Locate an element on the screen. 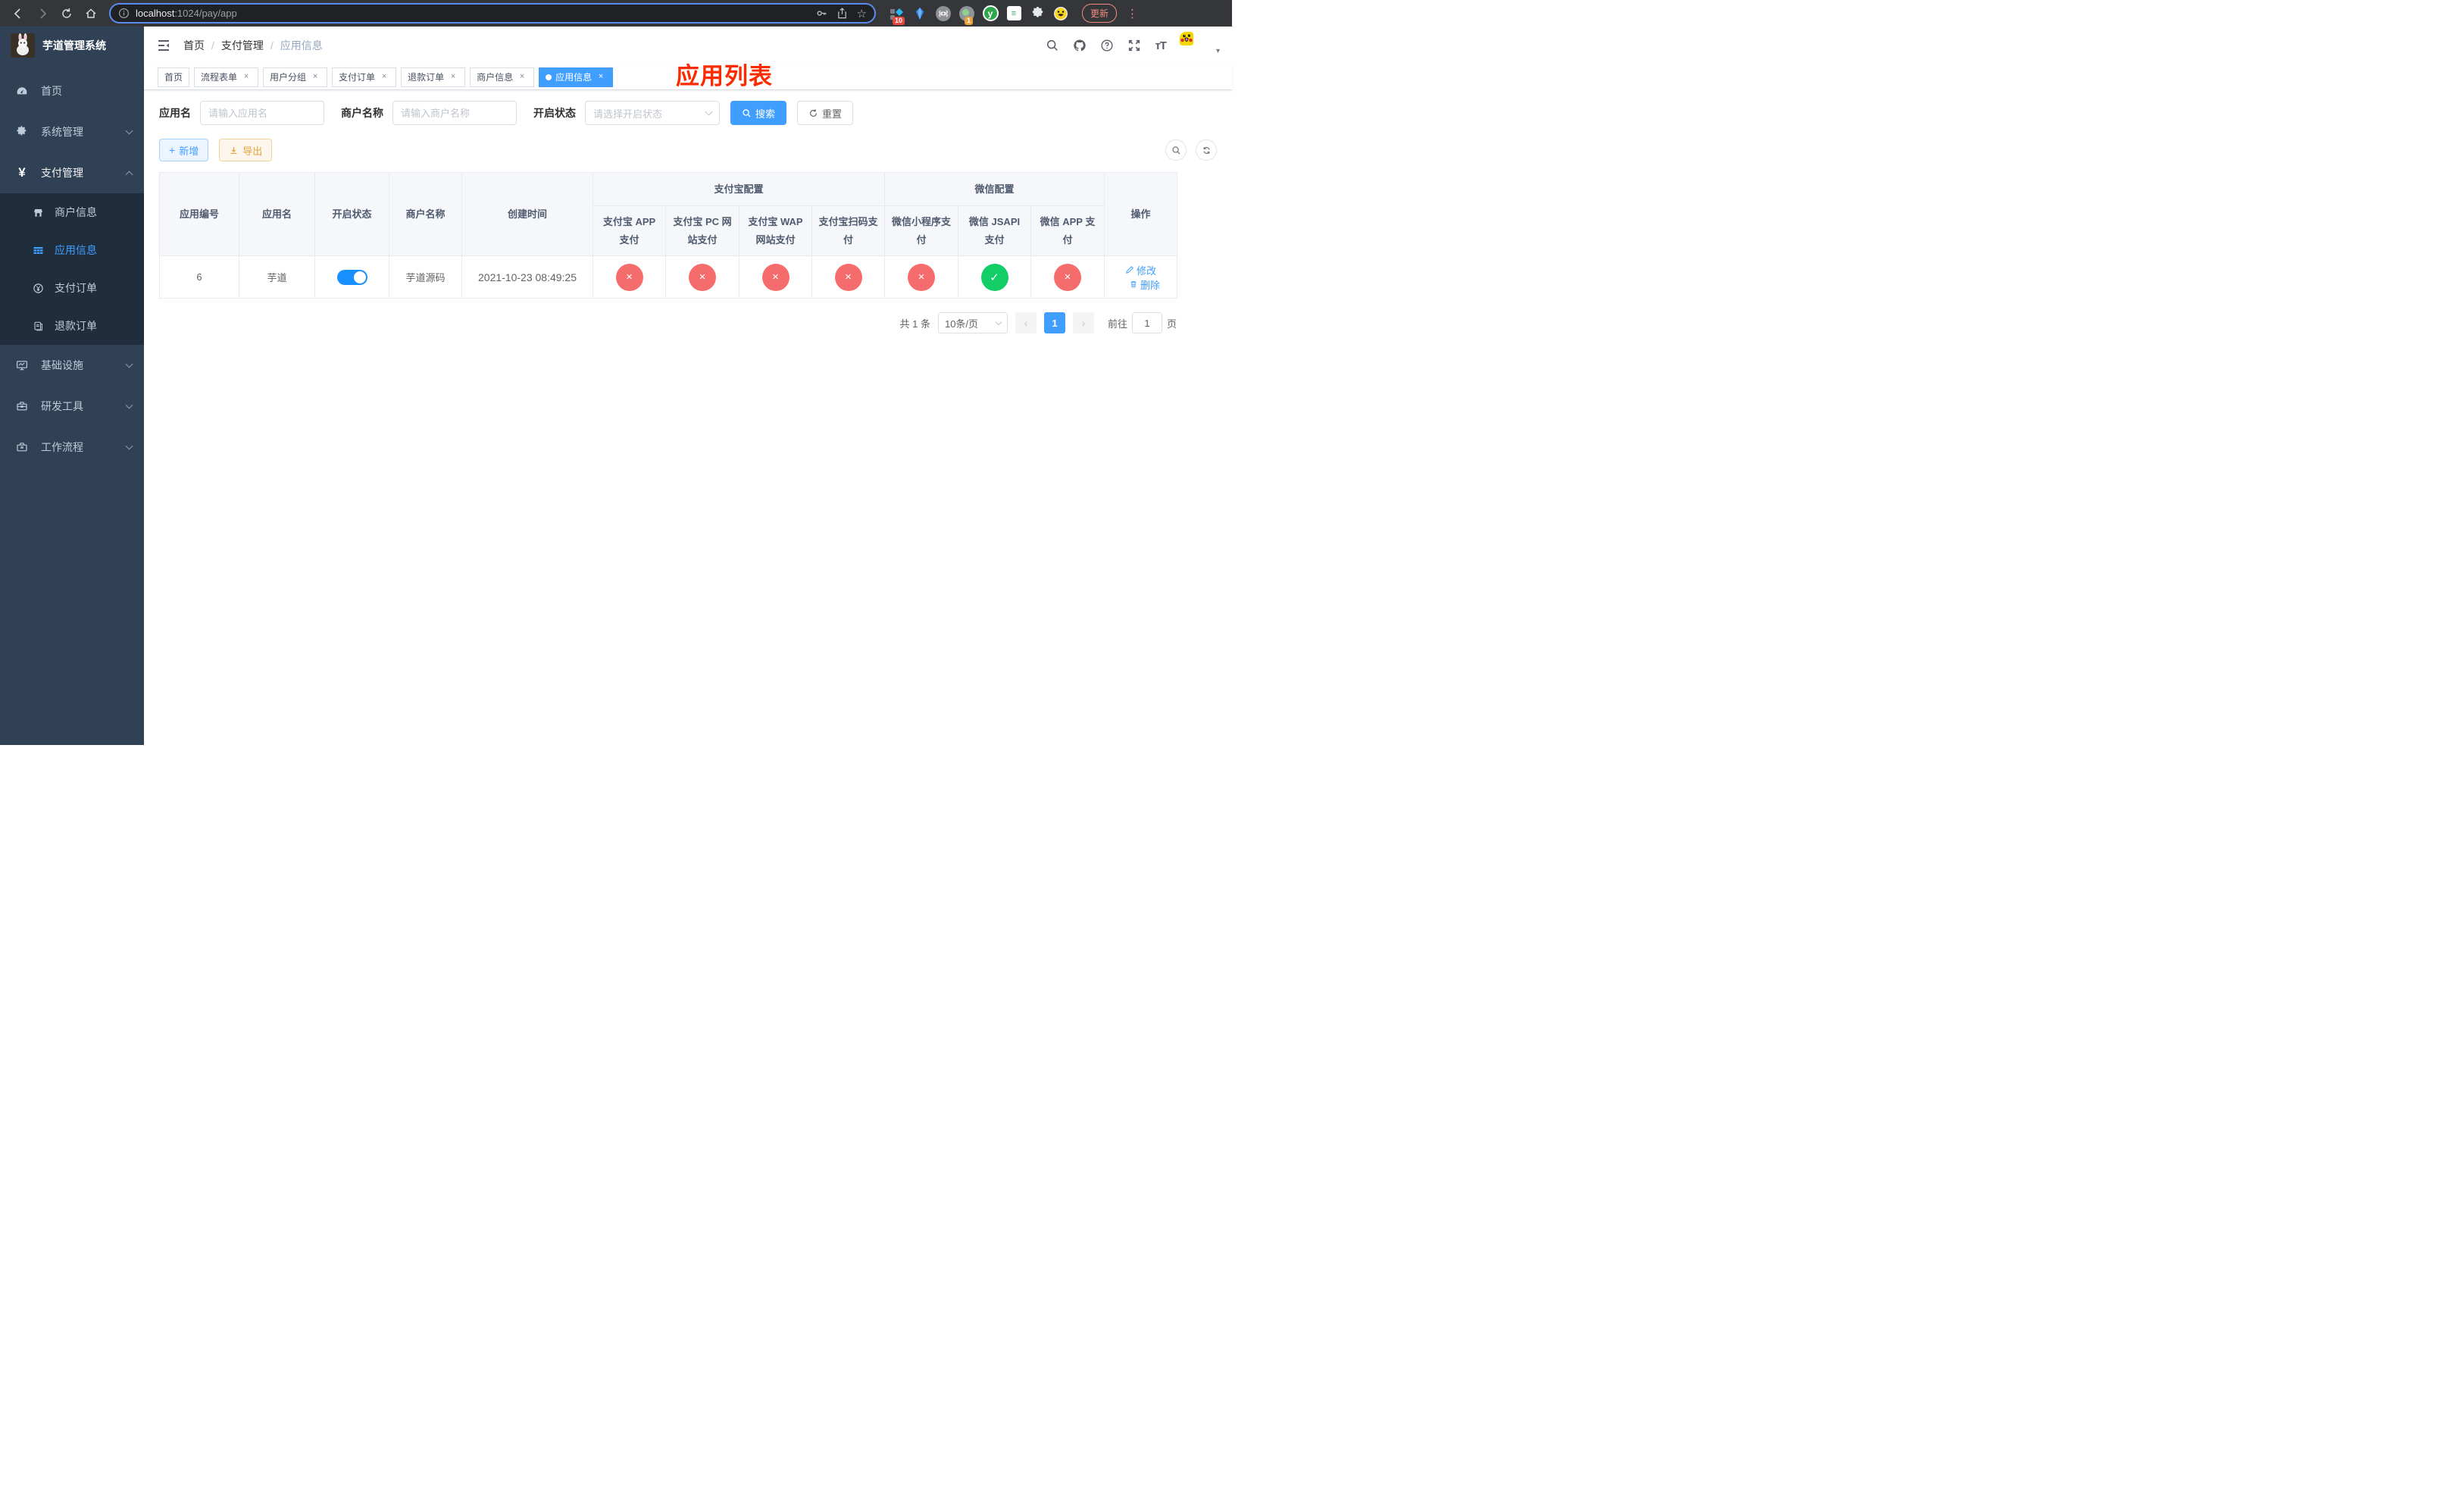  extensions-puzzle-button is located at coordinates (1037, 14).